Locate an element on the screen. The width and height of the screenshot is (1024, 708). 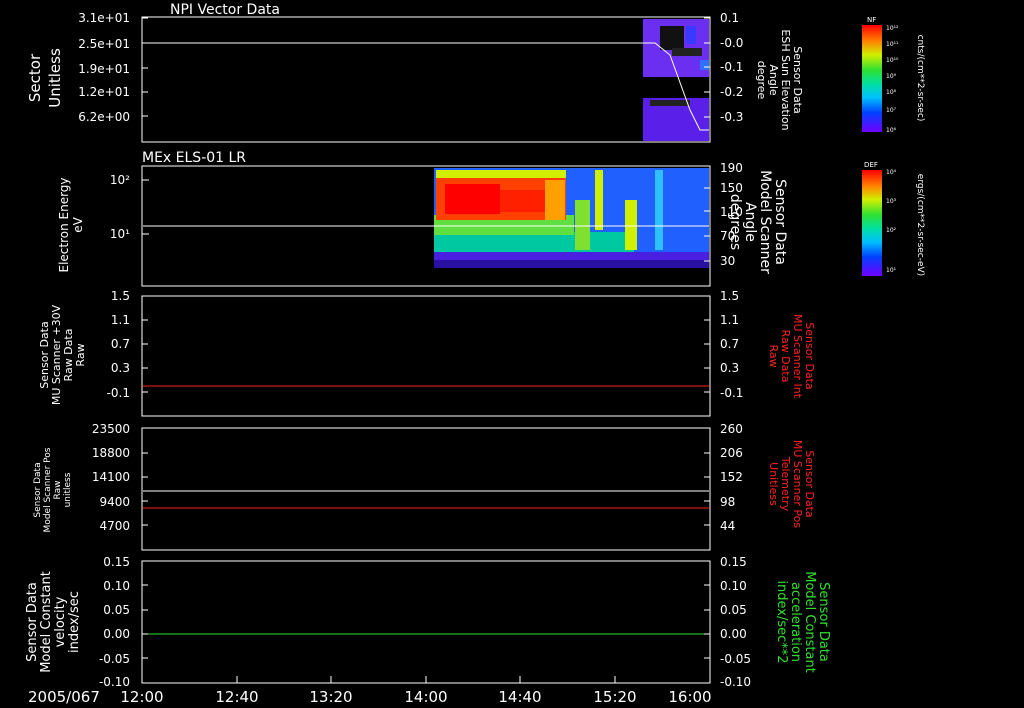
panel5-right-tick: 0.10 is located at coordinates (733, 586).